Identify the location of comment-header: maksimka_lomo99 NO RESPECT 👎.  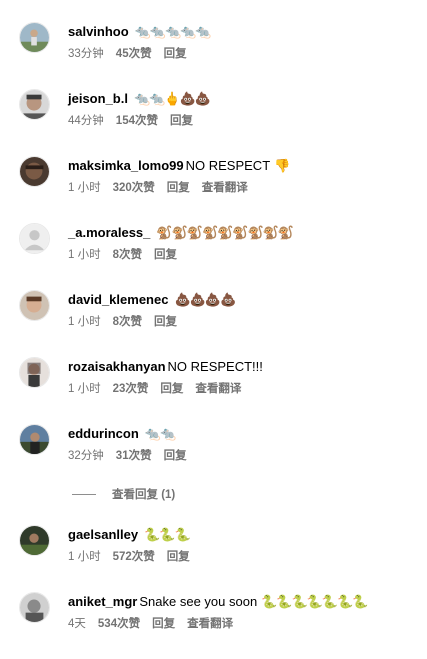
(179, 166).